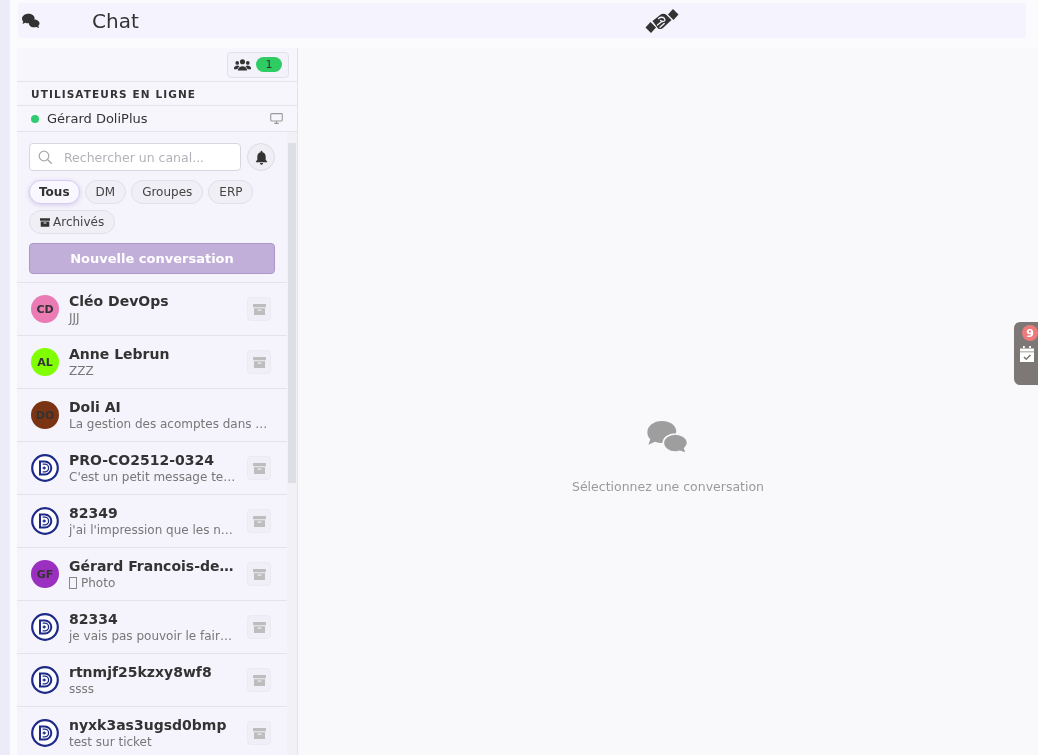  I want to click on filter-chip: Tous, so click(54, 192).